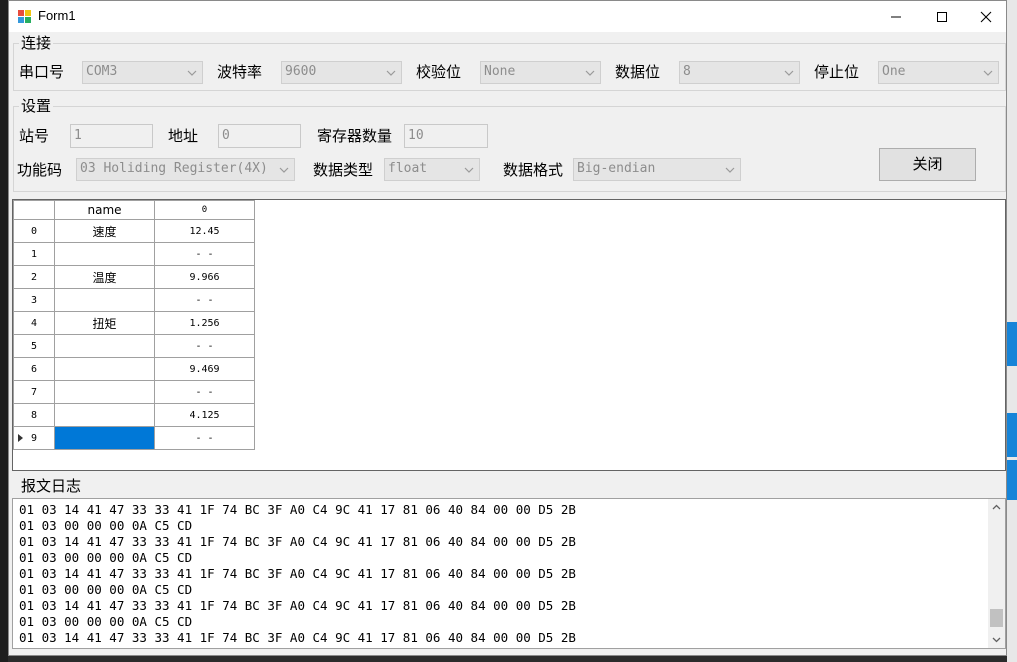 The image size is (1017, 662). I want to click on close-window-button, so click(986, 16).